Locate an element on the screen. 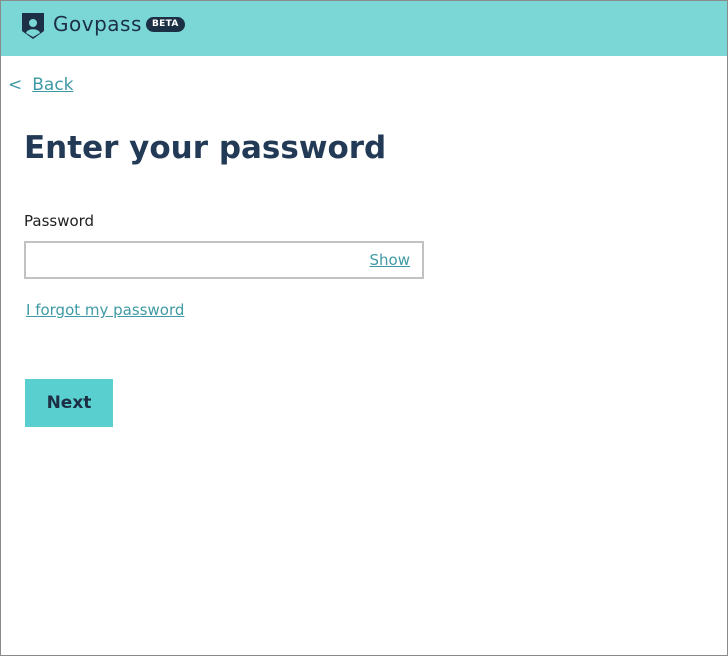  chevron-left-icon: < is located at coordinates (15, 85).